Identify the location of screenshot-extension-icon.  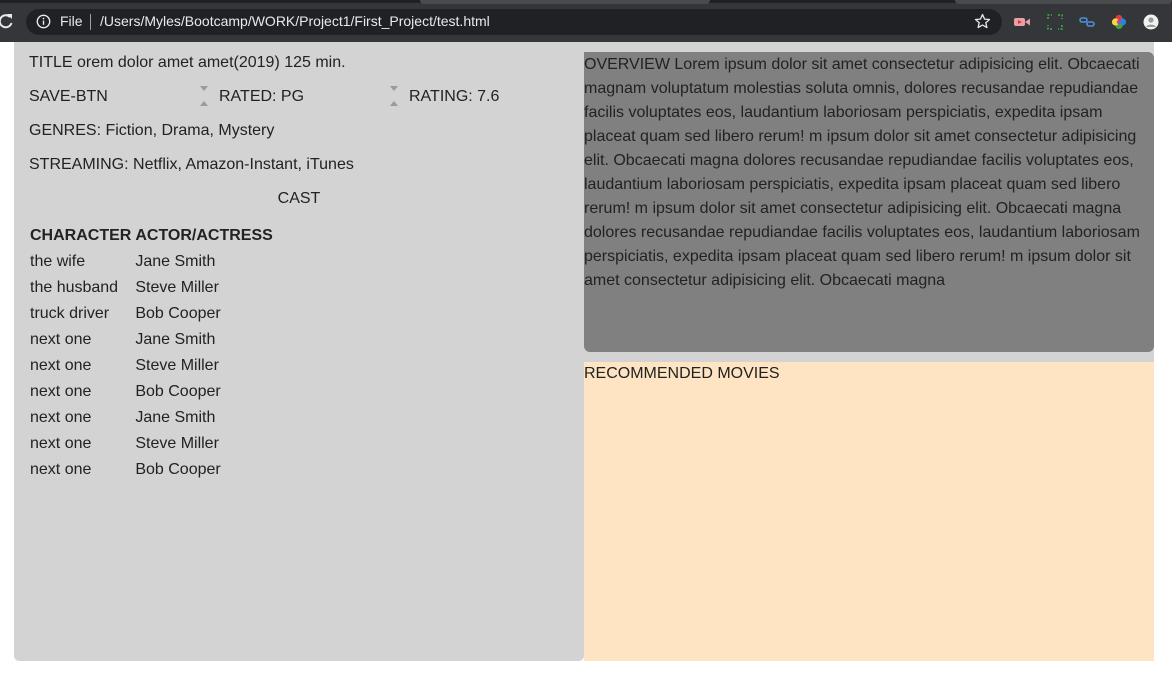
(1055, 22).